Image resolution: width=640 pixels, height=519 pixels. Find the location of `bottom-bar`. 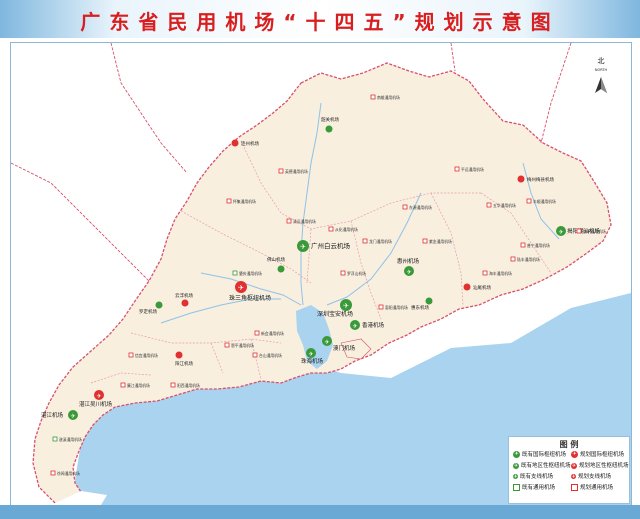

bottom-bar is located at coordinates (320, 512).